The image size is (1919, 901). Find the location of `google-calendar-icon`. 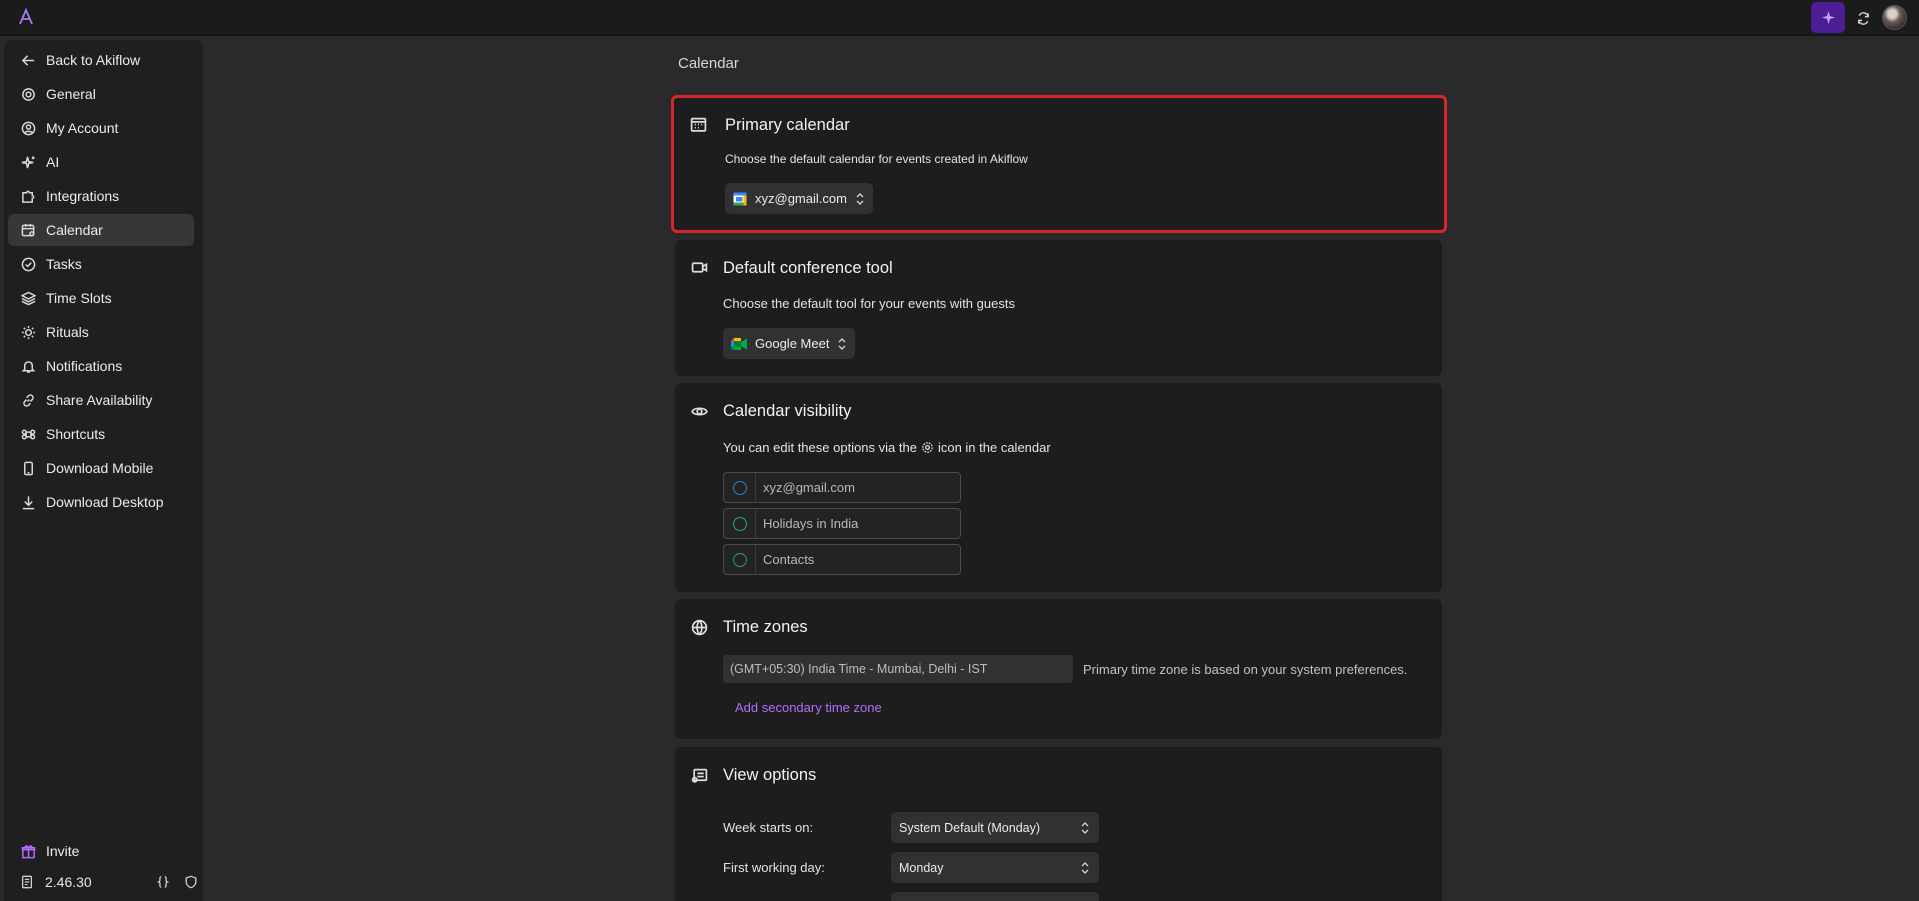

google-calendar-icon is located at coordinates (740, 198).